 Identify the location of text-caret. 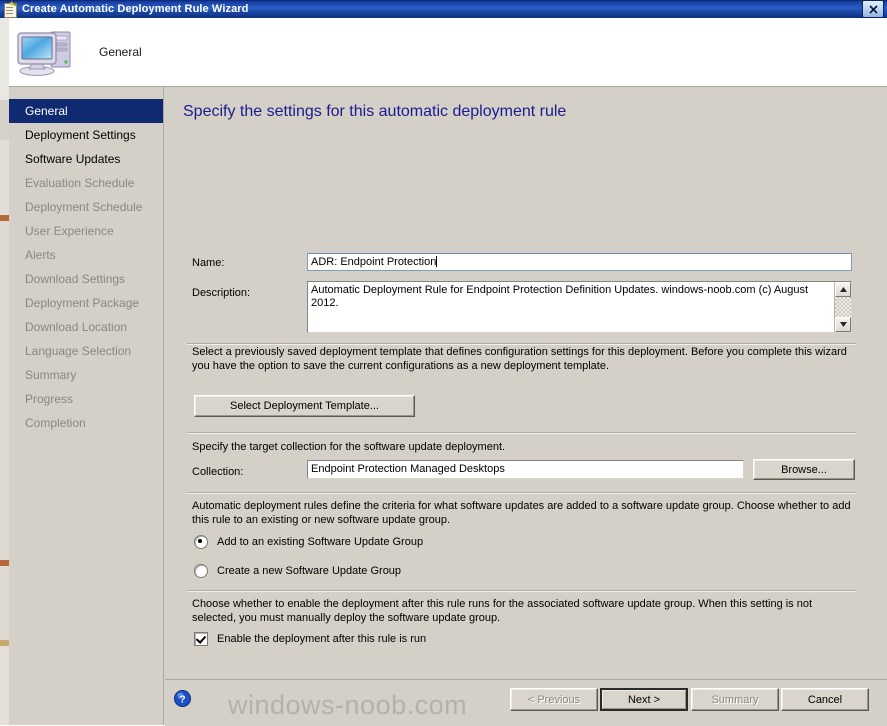
(437, 261).